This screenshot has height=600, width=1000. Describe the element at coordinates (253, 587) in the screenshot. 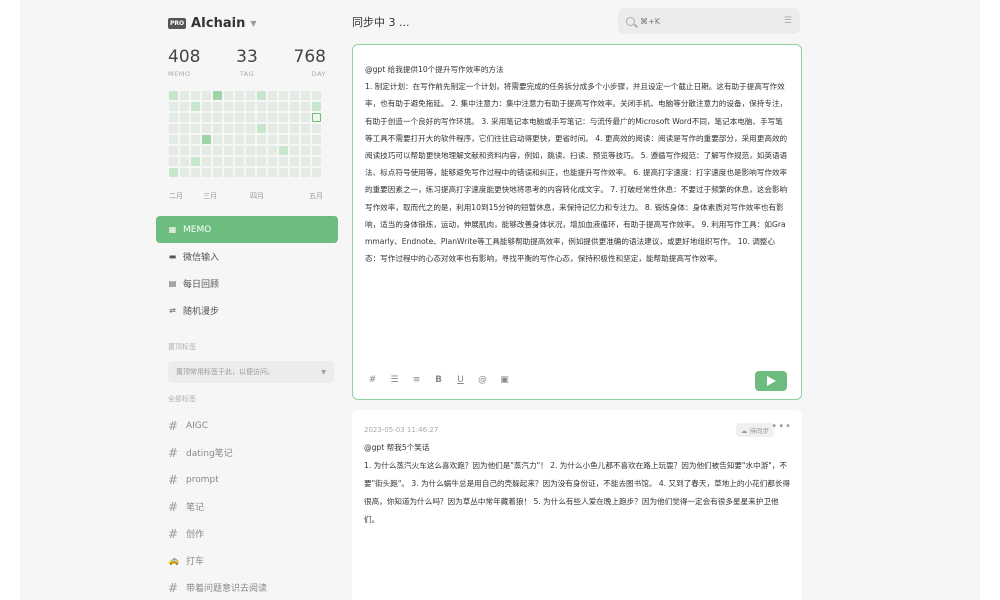

I see `tag-item: # 带着问题意识去阅读` at that location.